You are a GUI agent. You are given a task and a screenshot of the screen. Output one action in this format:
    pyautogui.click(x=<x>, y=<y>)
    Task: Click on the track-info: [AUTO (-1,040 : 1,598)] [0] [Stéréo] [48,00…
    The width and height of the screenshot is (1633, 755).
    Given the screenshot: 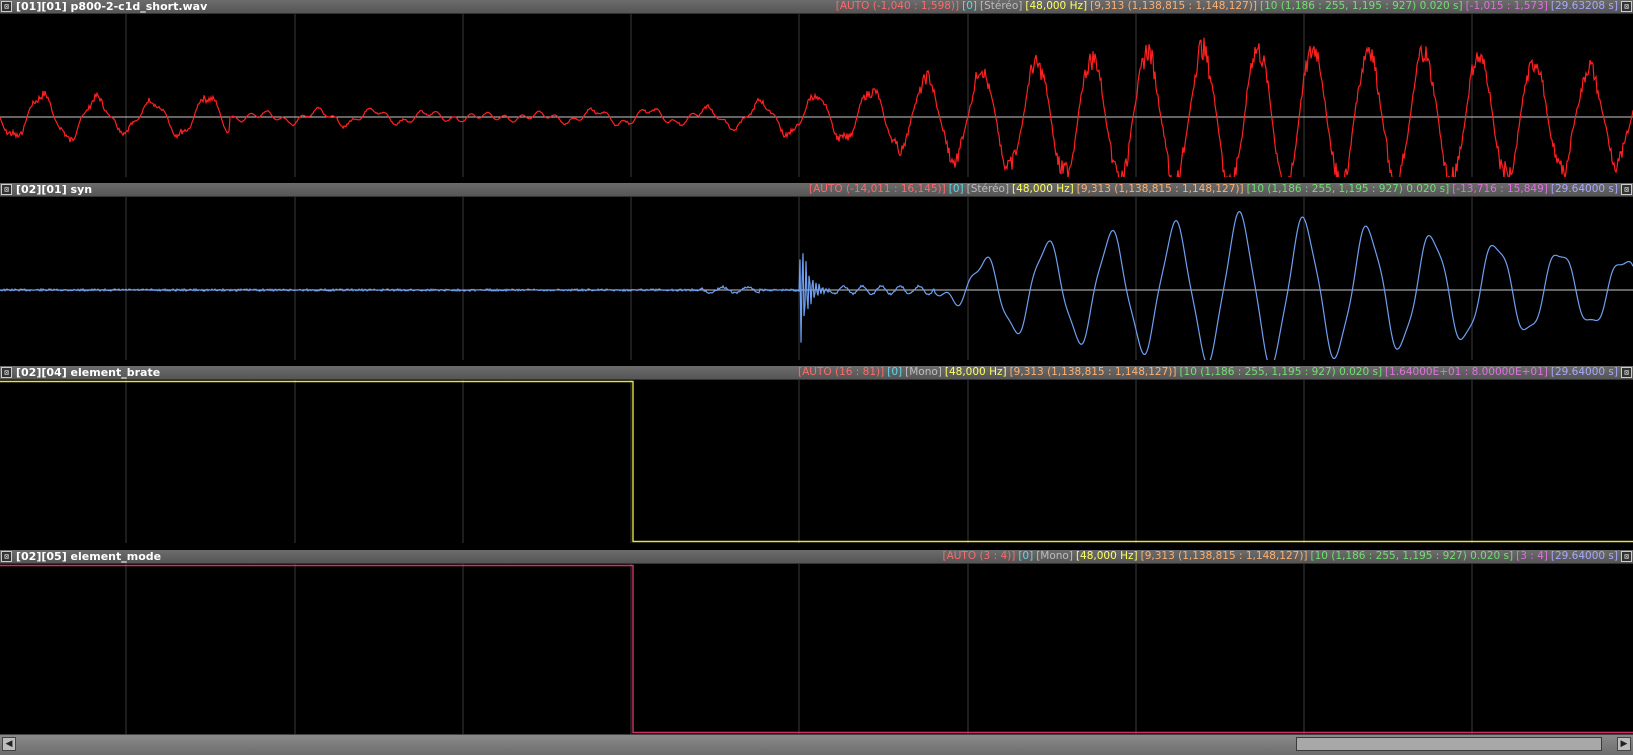 What is the action you would take?
    pyautogui.click(x=1225, y=6)
    